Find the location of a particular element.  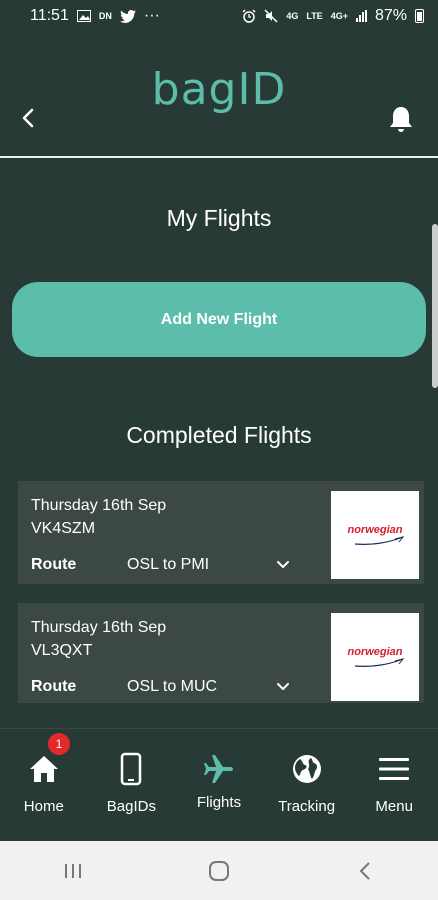

app-header: bagID is located at coordinates (219, 94).